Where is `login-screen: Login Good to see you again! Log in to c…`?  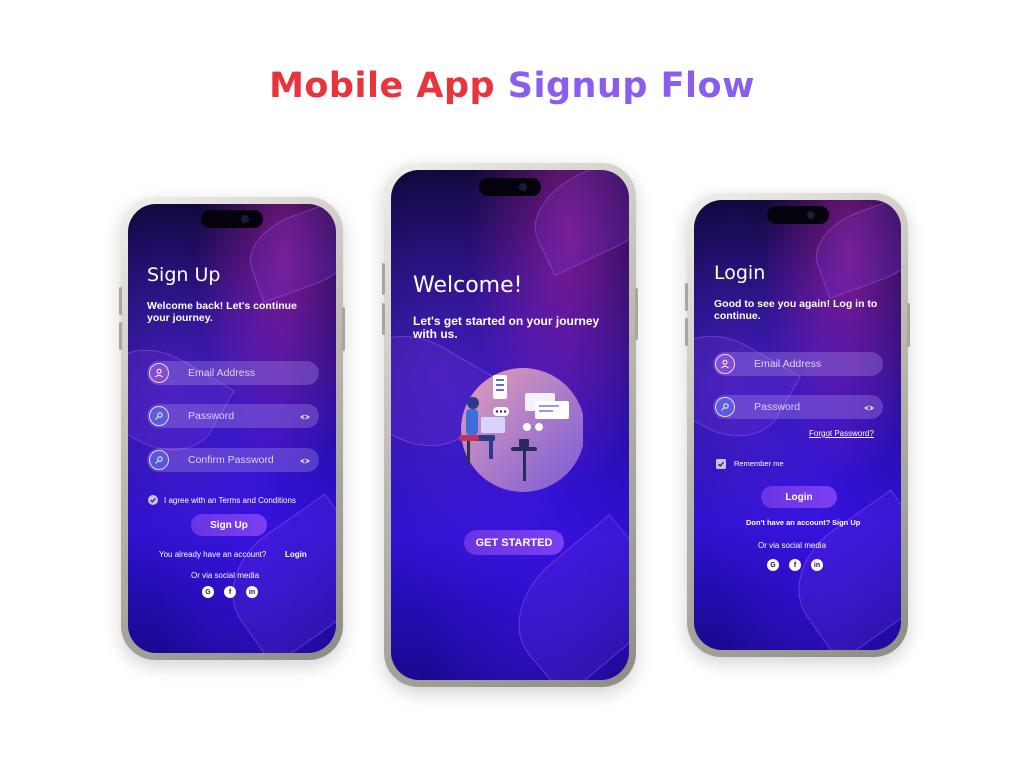
login-screen: Login Good to see you again! Log in to c… is located at coordinates (797, 425).